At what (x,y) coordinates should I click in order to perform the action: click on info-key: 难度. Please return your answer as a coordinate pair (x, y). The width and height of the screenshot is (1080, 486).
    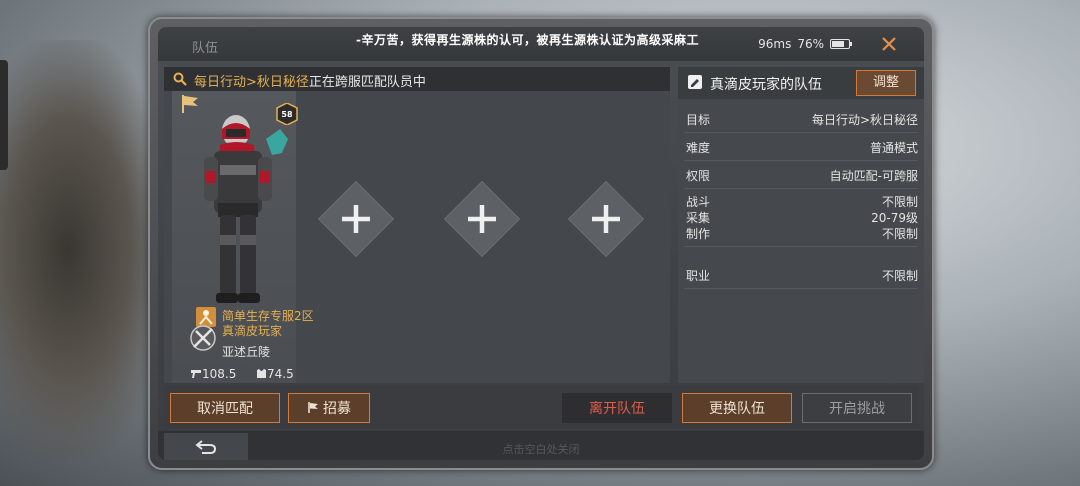
    Looking at the image, I should click on (698, 148).